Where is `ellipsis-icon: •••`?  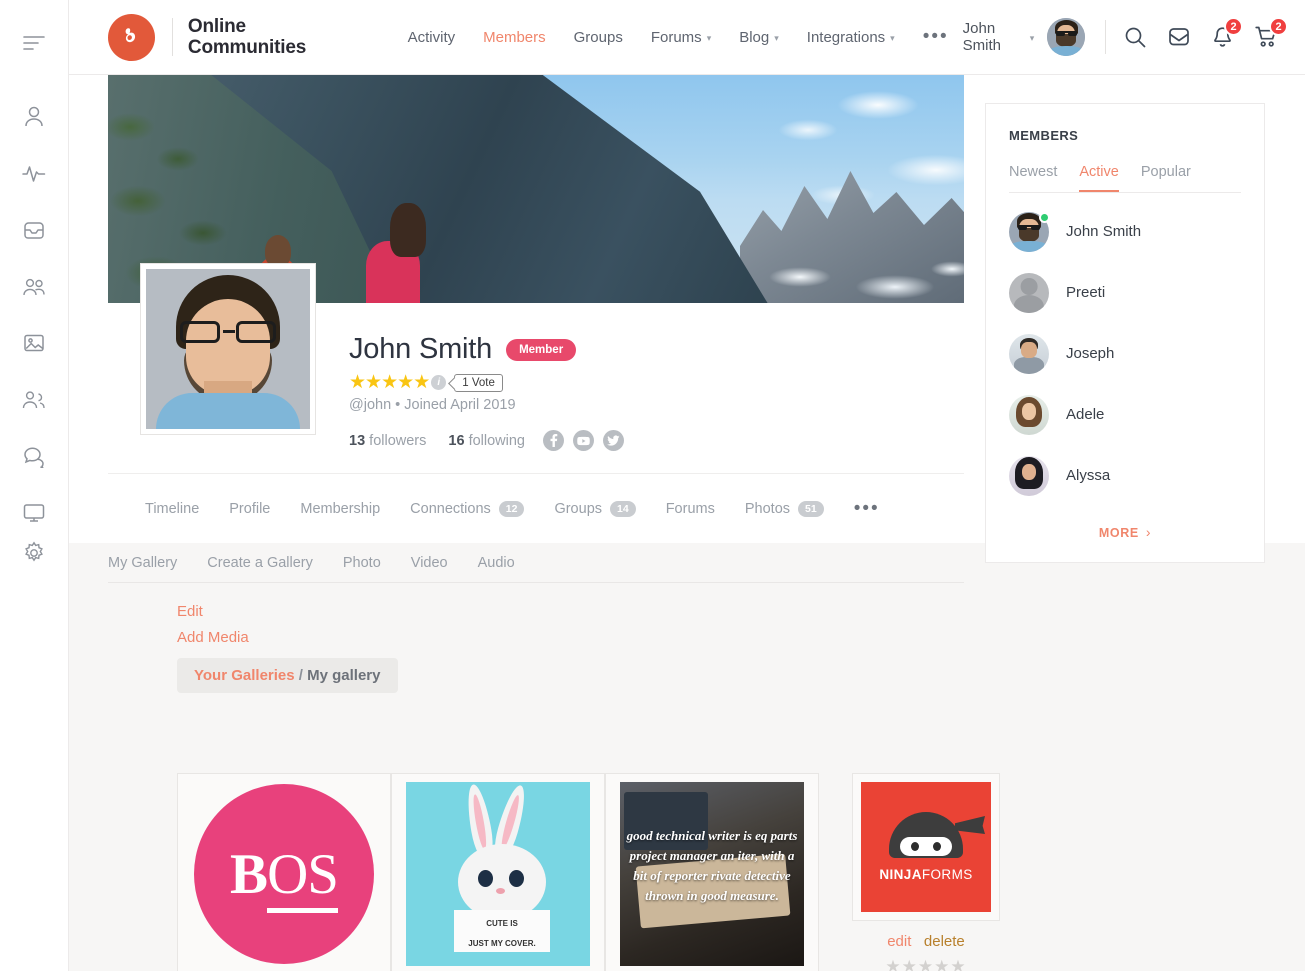 ellipsis-icon: ••• is located at coordinates (866, 508).